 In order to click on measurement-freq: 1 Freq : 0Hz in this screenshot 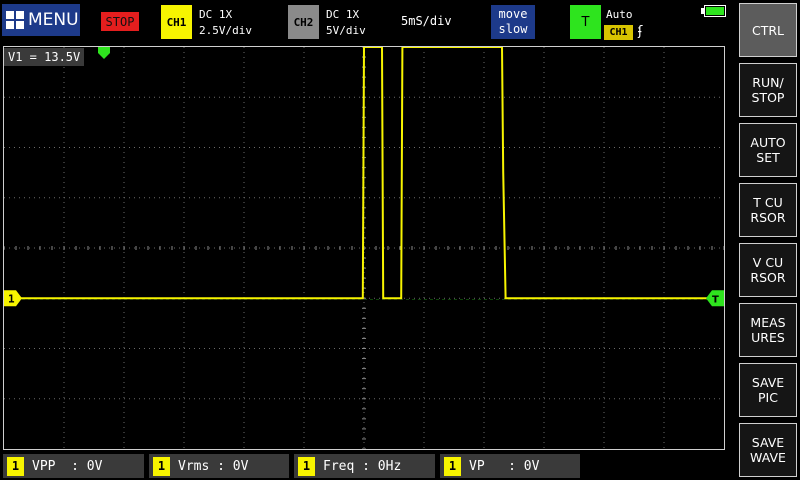, I will do `click(364, 466)`.